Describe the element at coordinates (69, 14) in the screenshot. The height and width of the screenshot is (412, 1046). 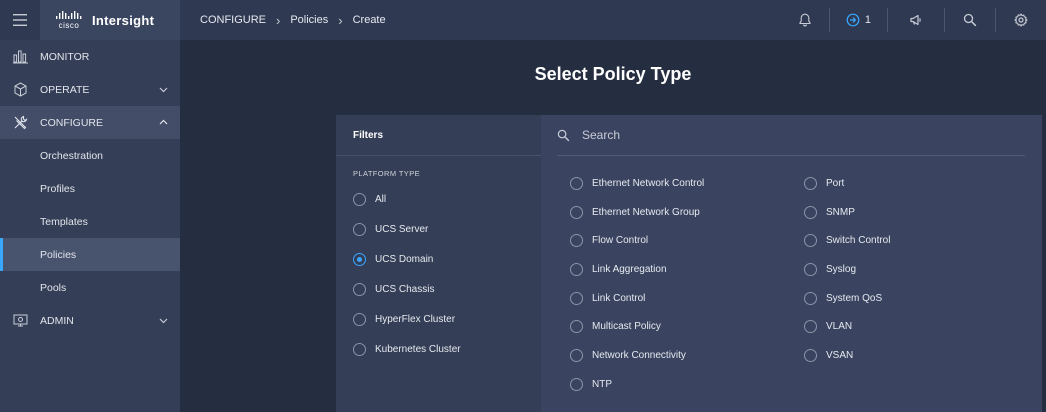
I see `cisco-bars-icon` at that location.